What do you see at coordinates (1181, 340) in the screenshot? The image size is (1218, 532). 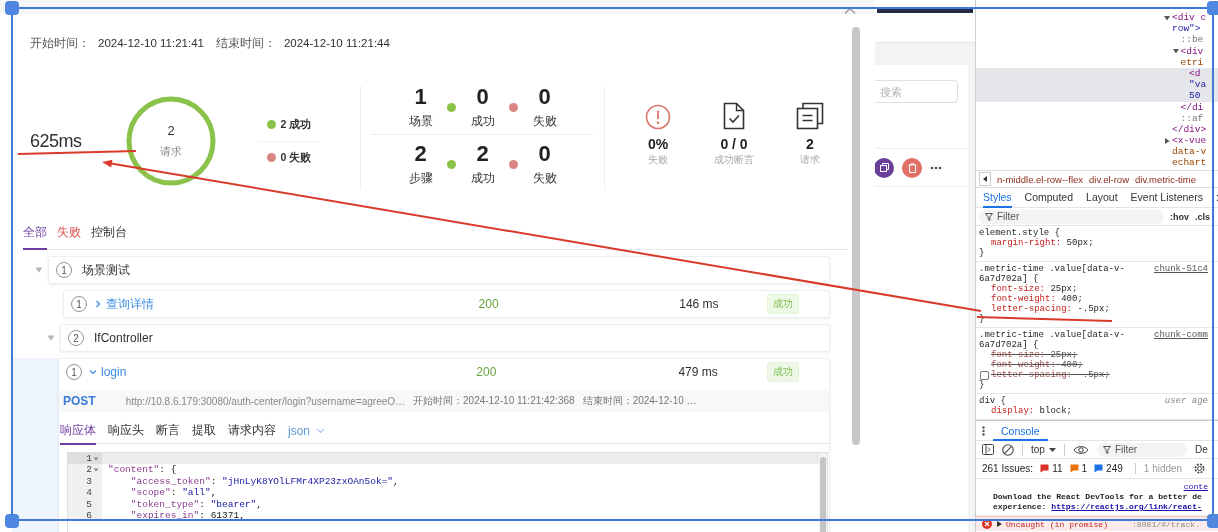 I see `source-link: chunk-comm` at bounding box center [1181, 340].